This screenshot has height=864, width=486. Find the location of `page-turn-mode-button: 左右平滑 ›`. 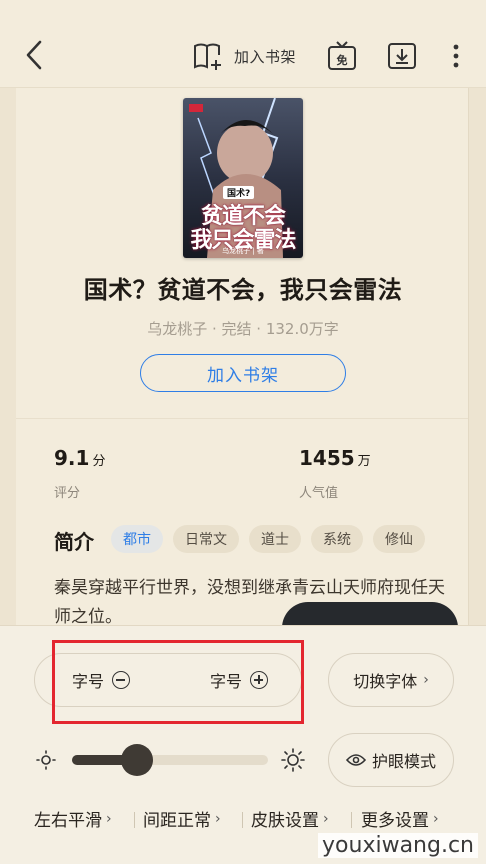

page-turn-mode-button: 左右平滑 › is located at coordinates (73, 819).